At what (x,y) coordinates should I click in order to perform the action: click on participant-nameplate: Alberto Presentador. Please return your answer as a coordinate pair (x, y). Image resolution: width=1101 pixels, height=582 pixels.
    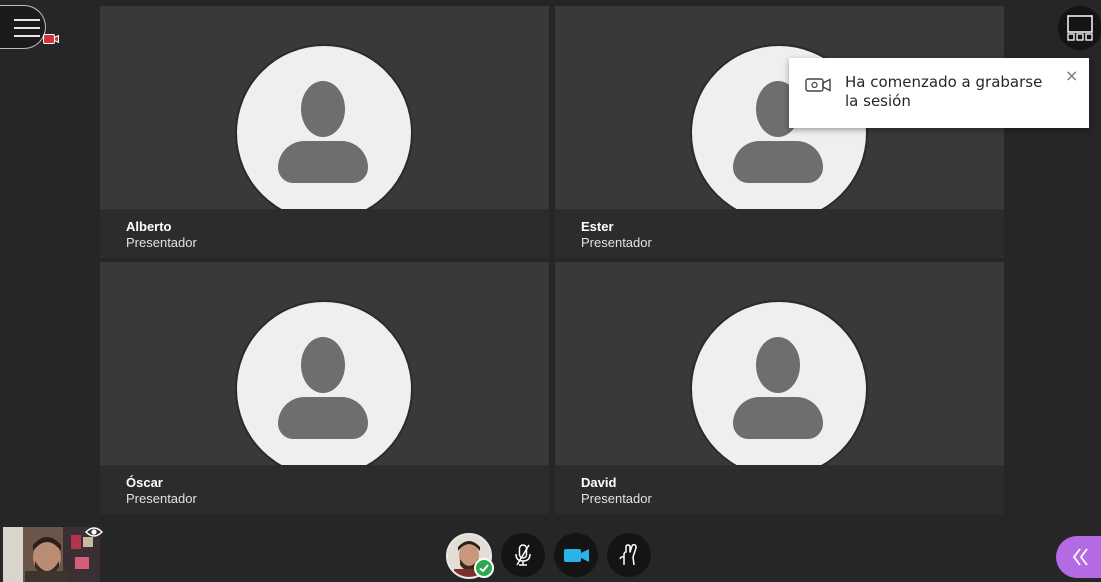
    Looking at the image, I should click on (324, 233).